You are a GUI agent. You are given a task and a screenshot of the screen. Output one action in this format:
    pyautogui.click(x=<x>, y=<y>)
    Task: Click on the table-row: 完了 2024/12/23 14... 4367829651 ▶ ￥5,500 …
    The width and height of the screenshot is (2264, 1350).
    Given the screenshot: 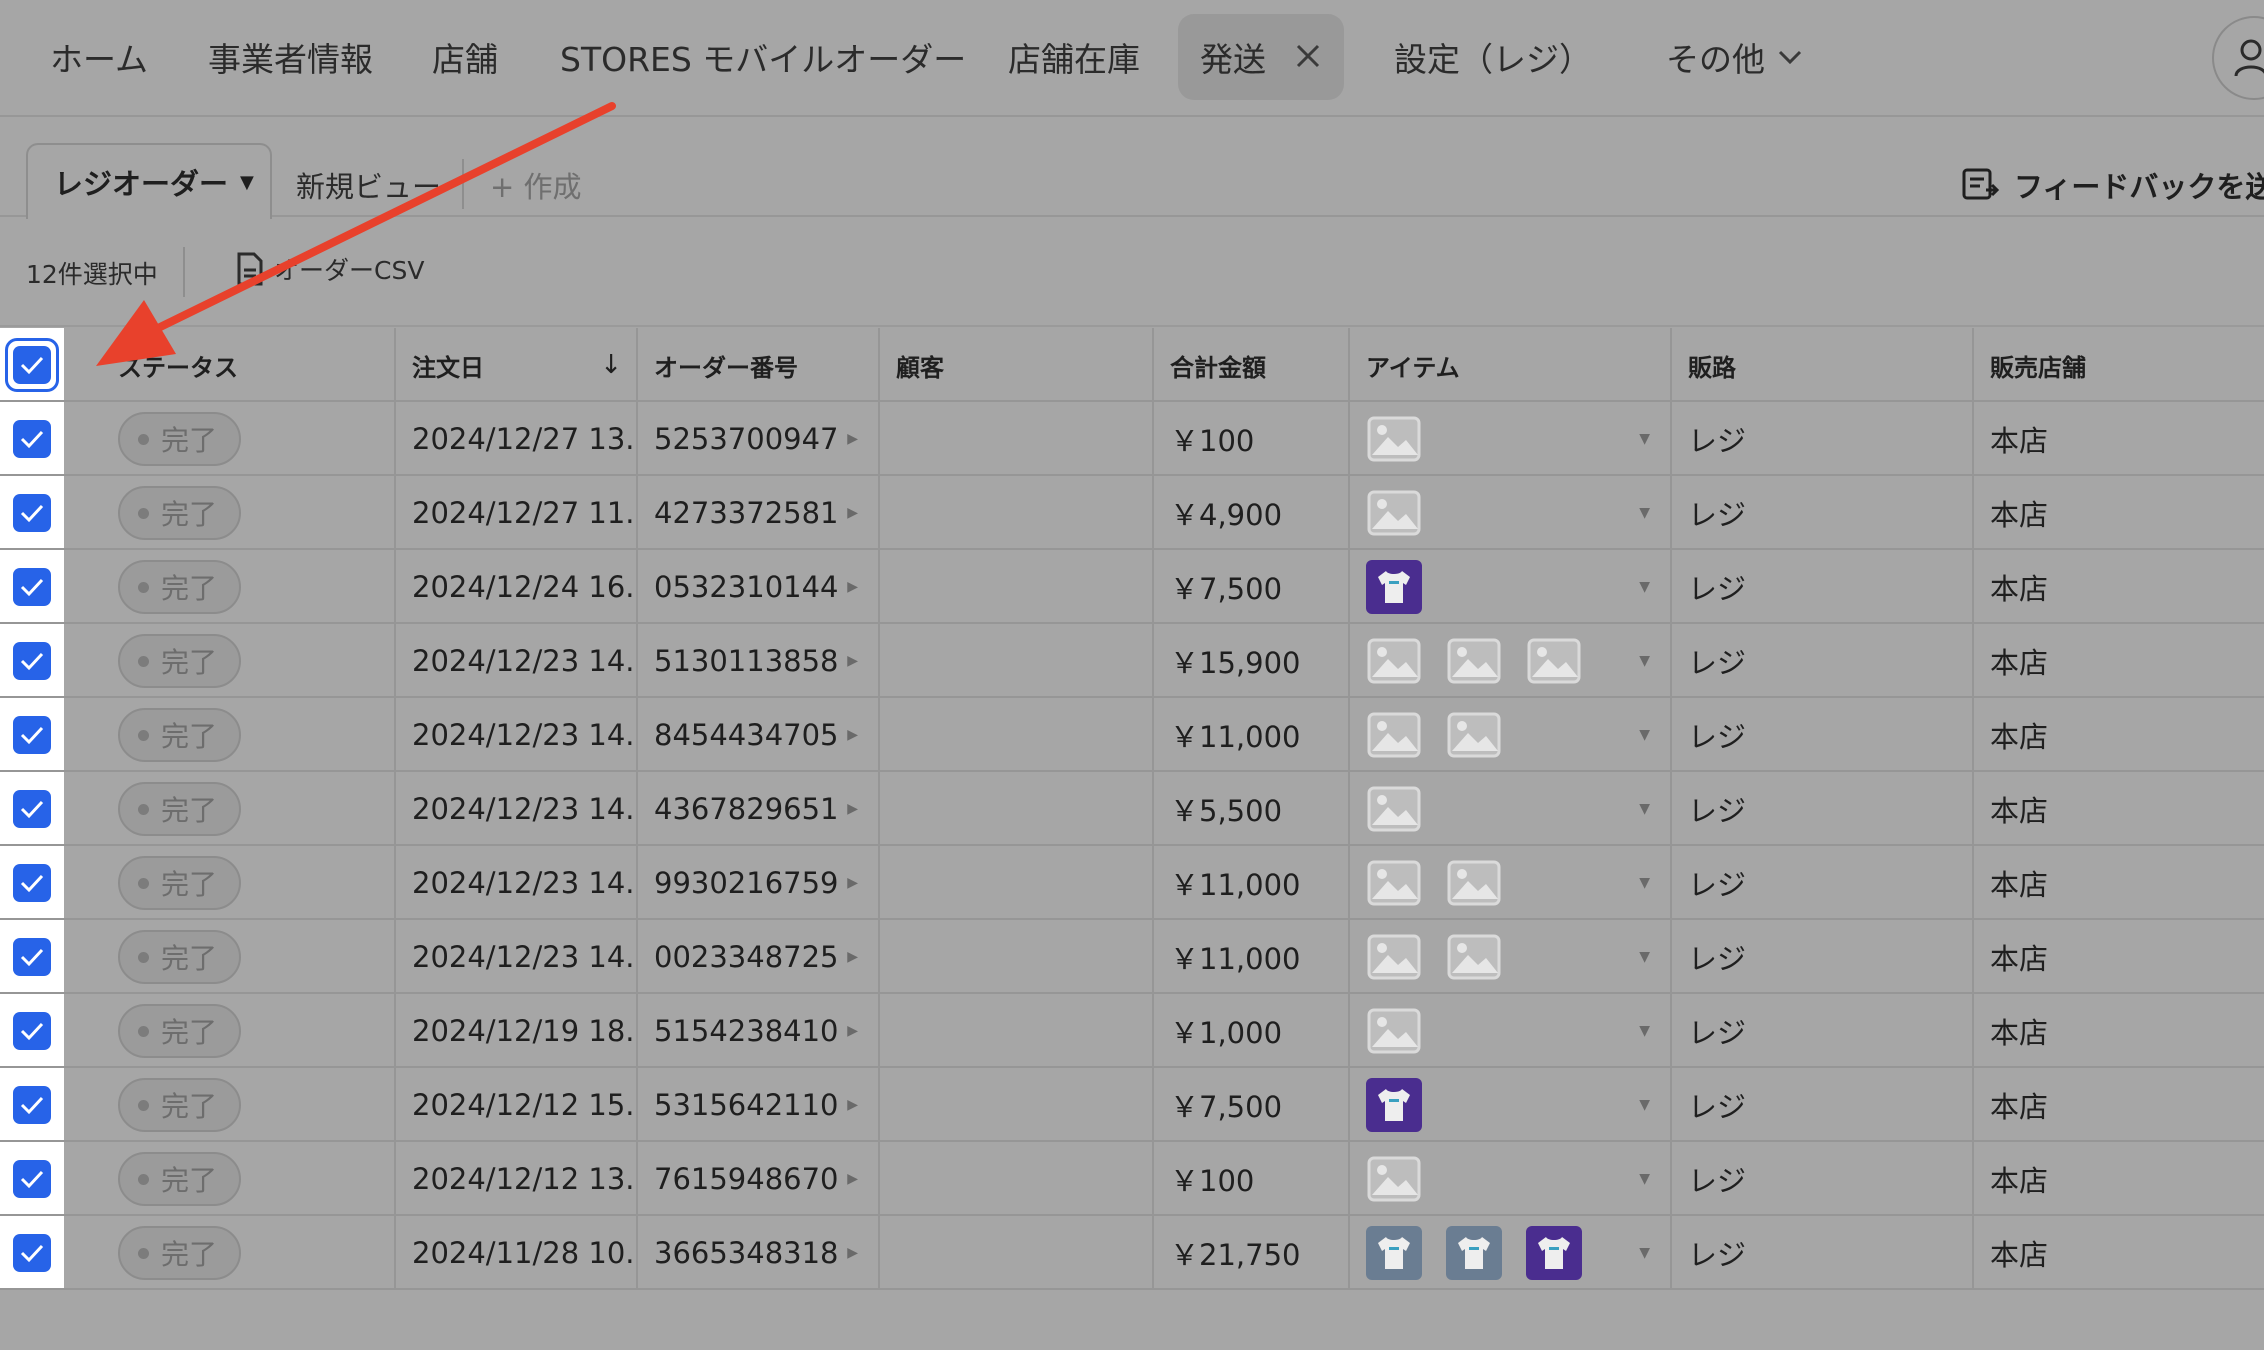 What is the action you would take?
    pyautogui.click(x=1132, y=809)
    